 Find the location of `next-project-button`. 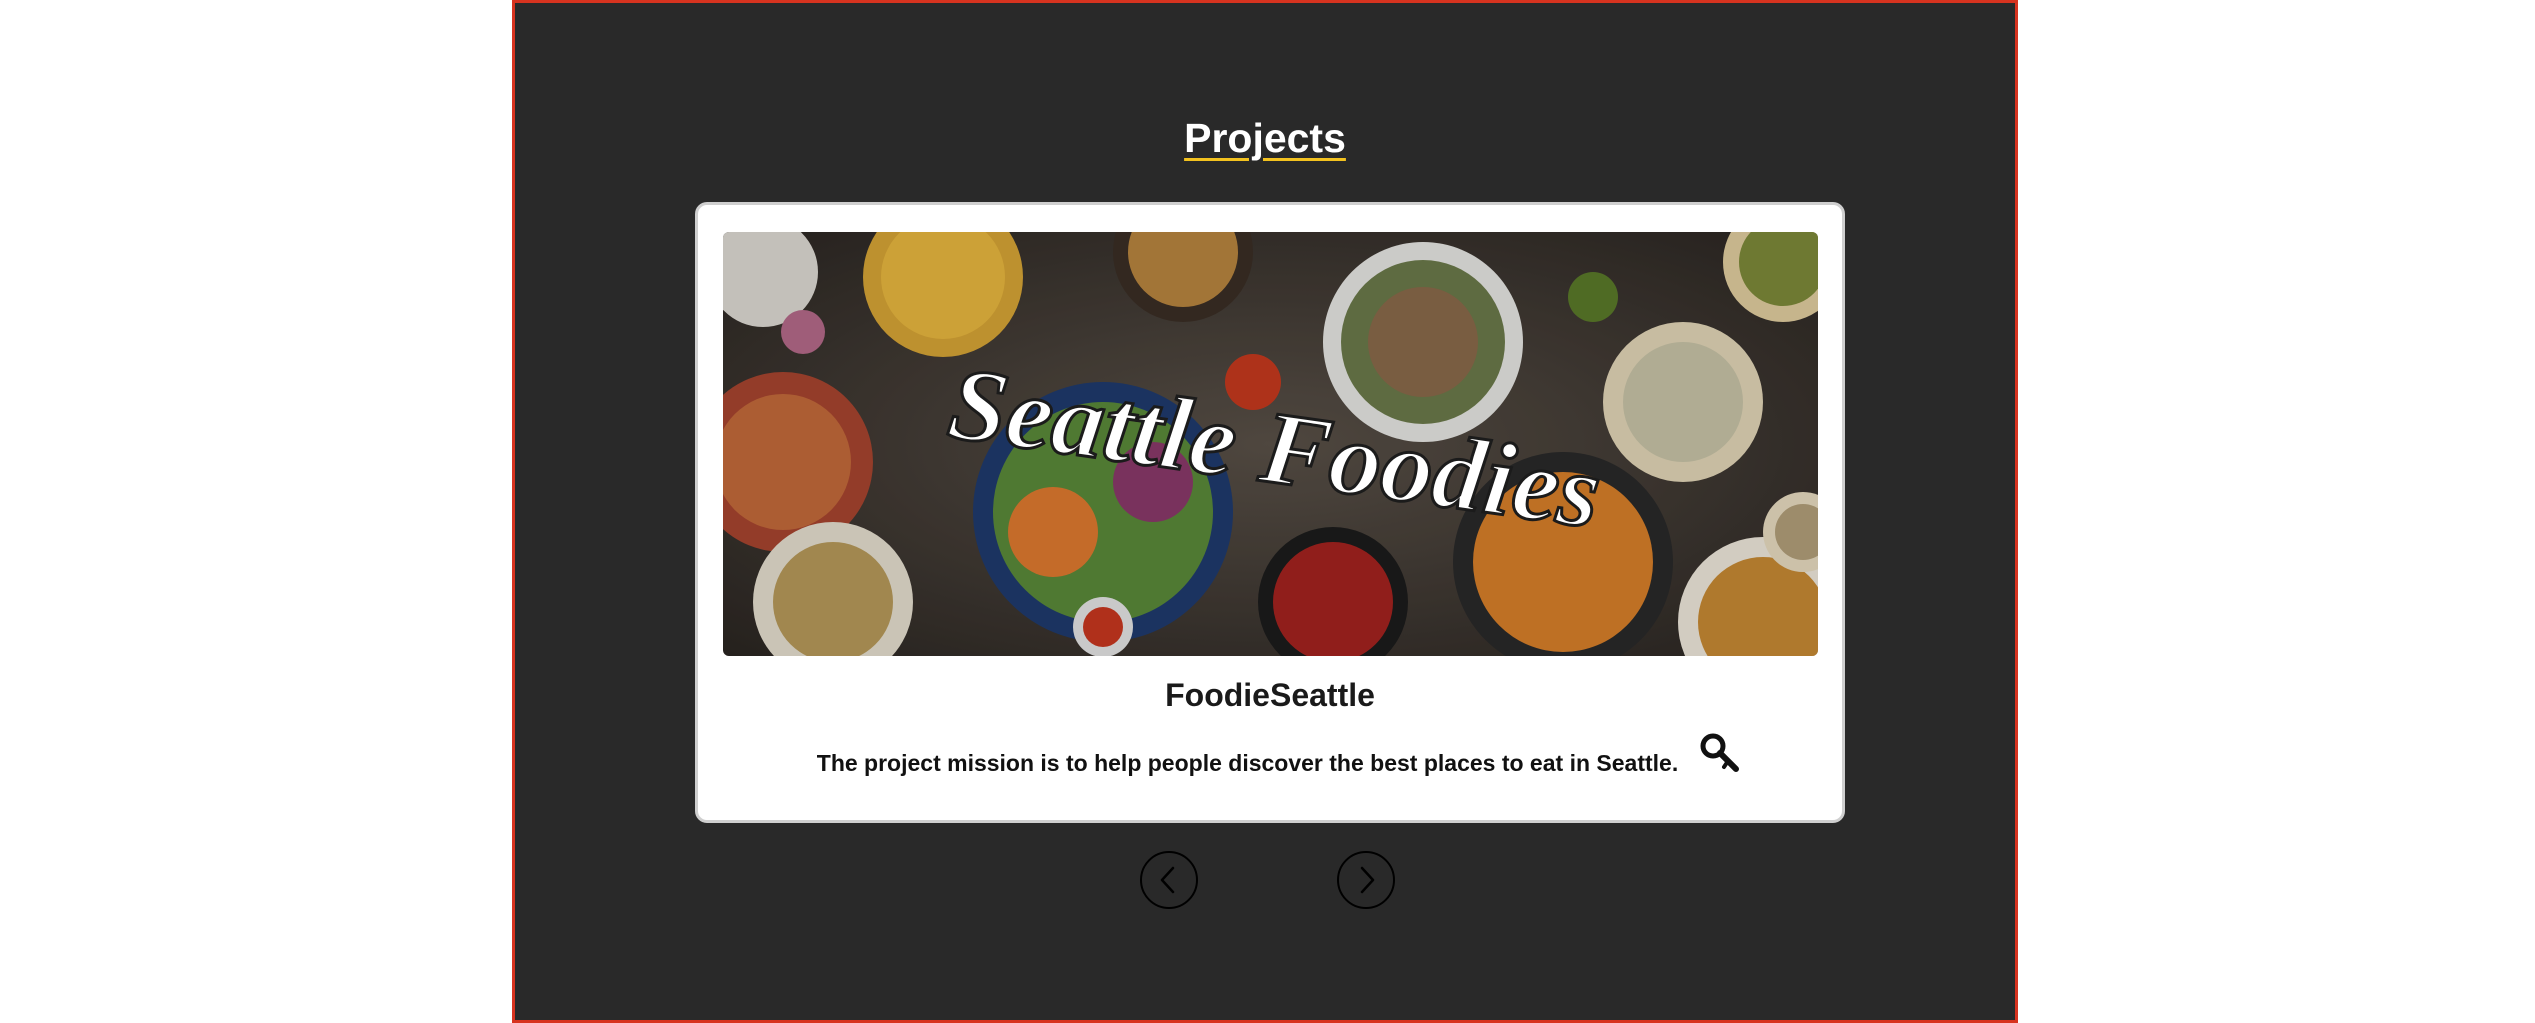

next-project-button is located at coordinates (1366, 880).